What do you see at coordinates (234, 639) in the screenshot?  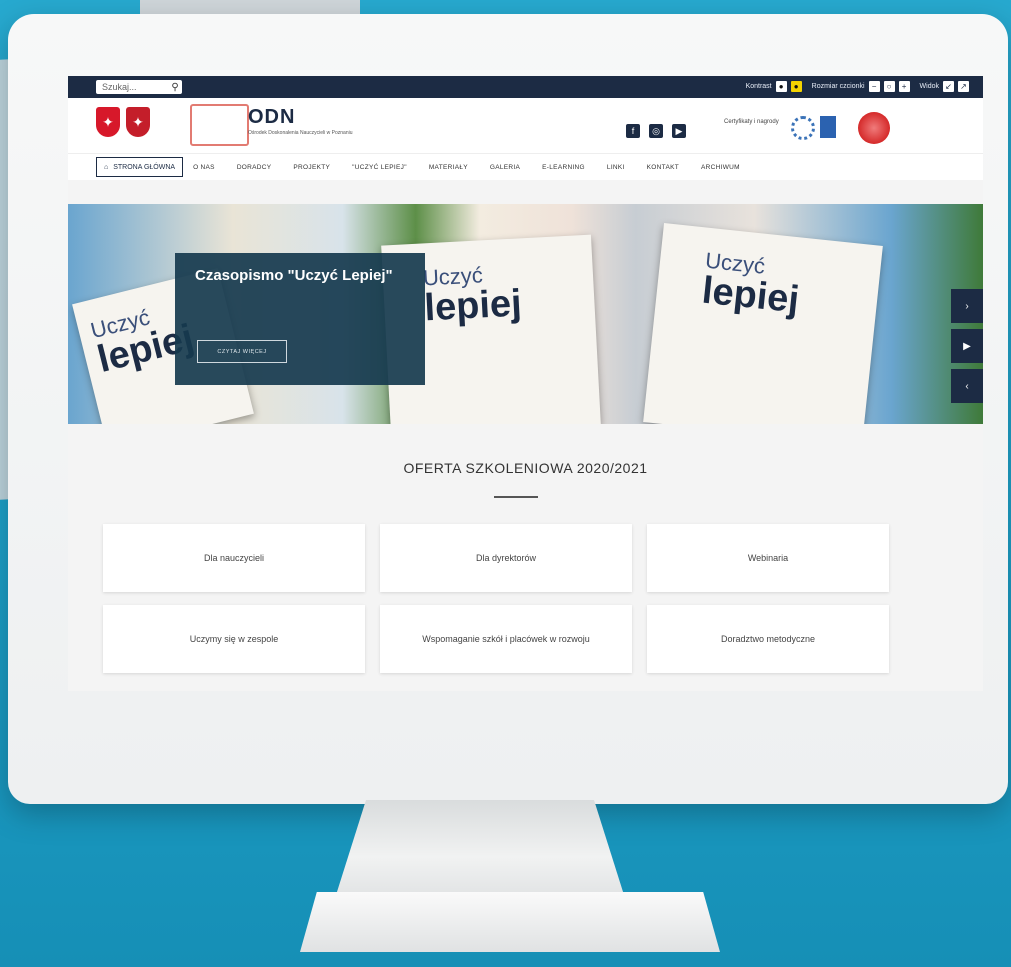 I see `offer-card-team-learning: Uczymy się w zespole` at bounding box center [234, 639].